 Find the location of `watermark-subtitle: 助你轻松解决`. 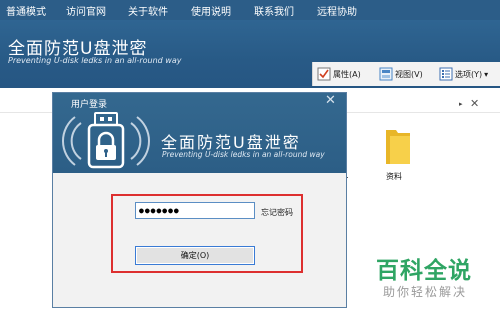

watermark-subtitle: 助你轻松解决 is located at coordinates (425, 292).